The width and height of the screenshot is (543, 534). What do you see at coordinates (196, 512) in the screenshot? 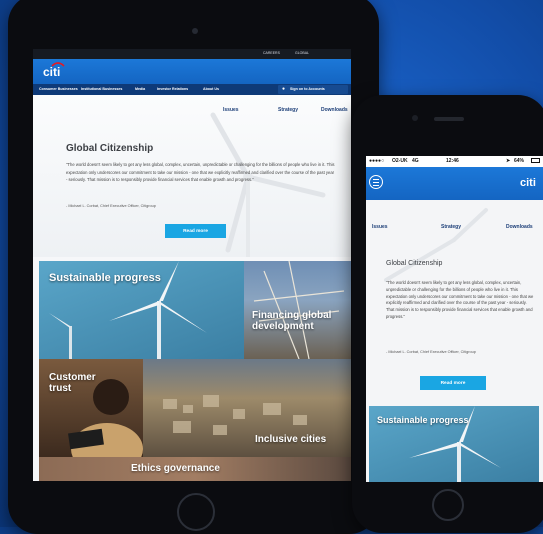
I see `tablet-home-button` at bounding box center [196, 512].